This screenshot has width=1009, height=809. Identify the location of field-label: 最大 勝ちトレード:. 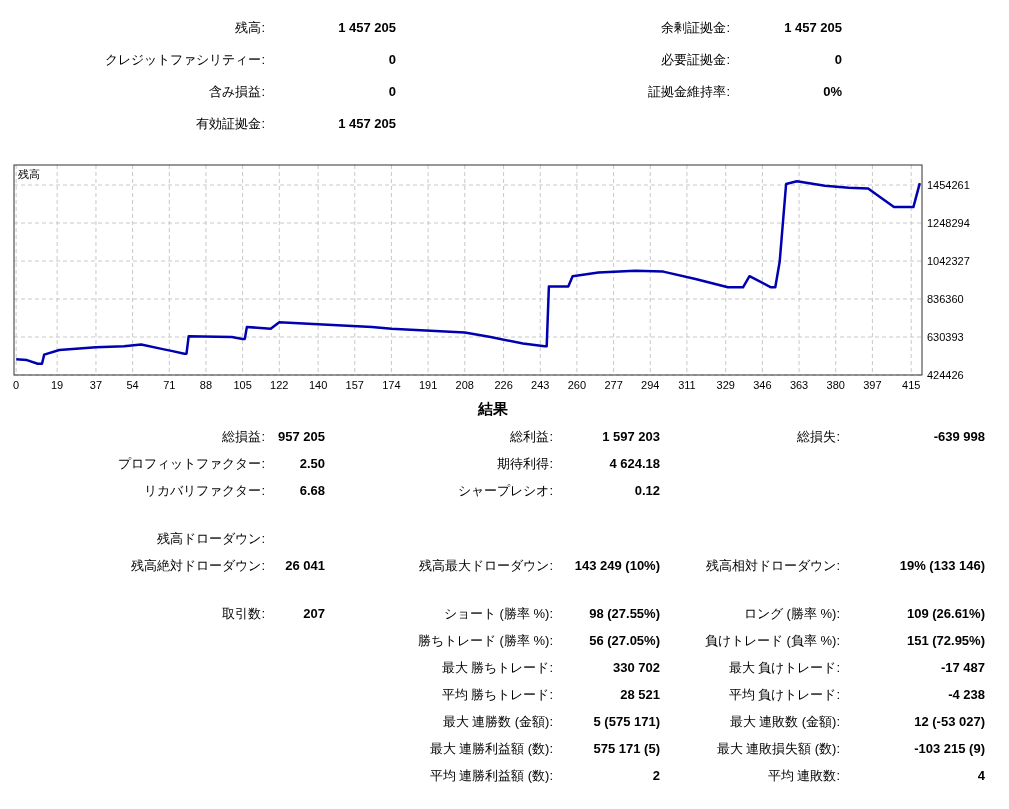
(497, 667).